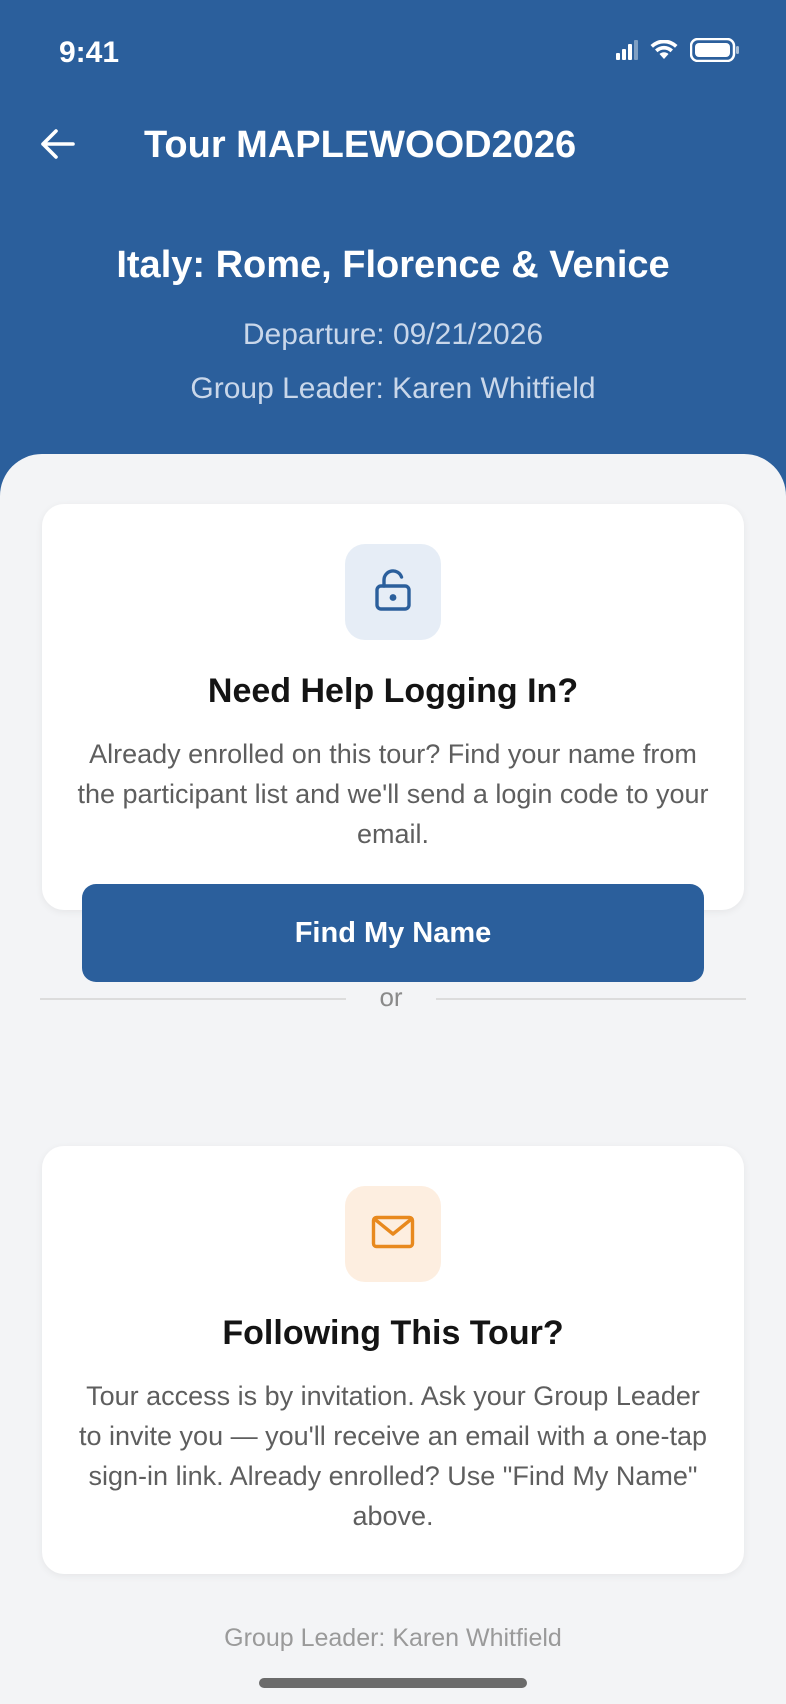  I want to click on home-indicator, so click(393, 1683).